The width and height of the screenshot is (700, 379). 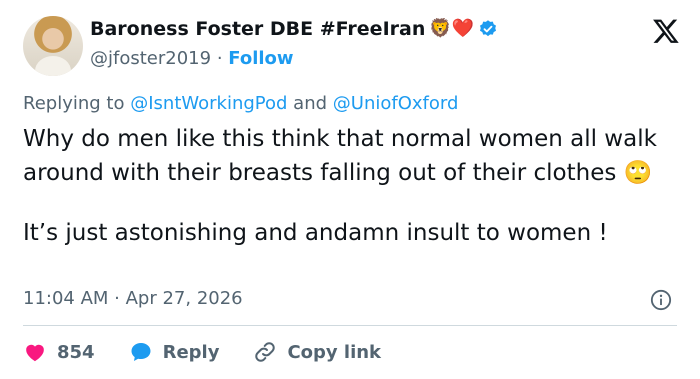 I want to click on mention-link: @IsntWorkingPod, so click(x=208, y=103).